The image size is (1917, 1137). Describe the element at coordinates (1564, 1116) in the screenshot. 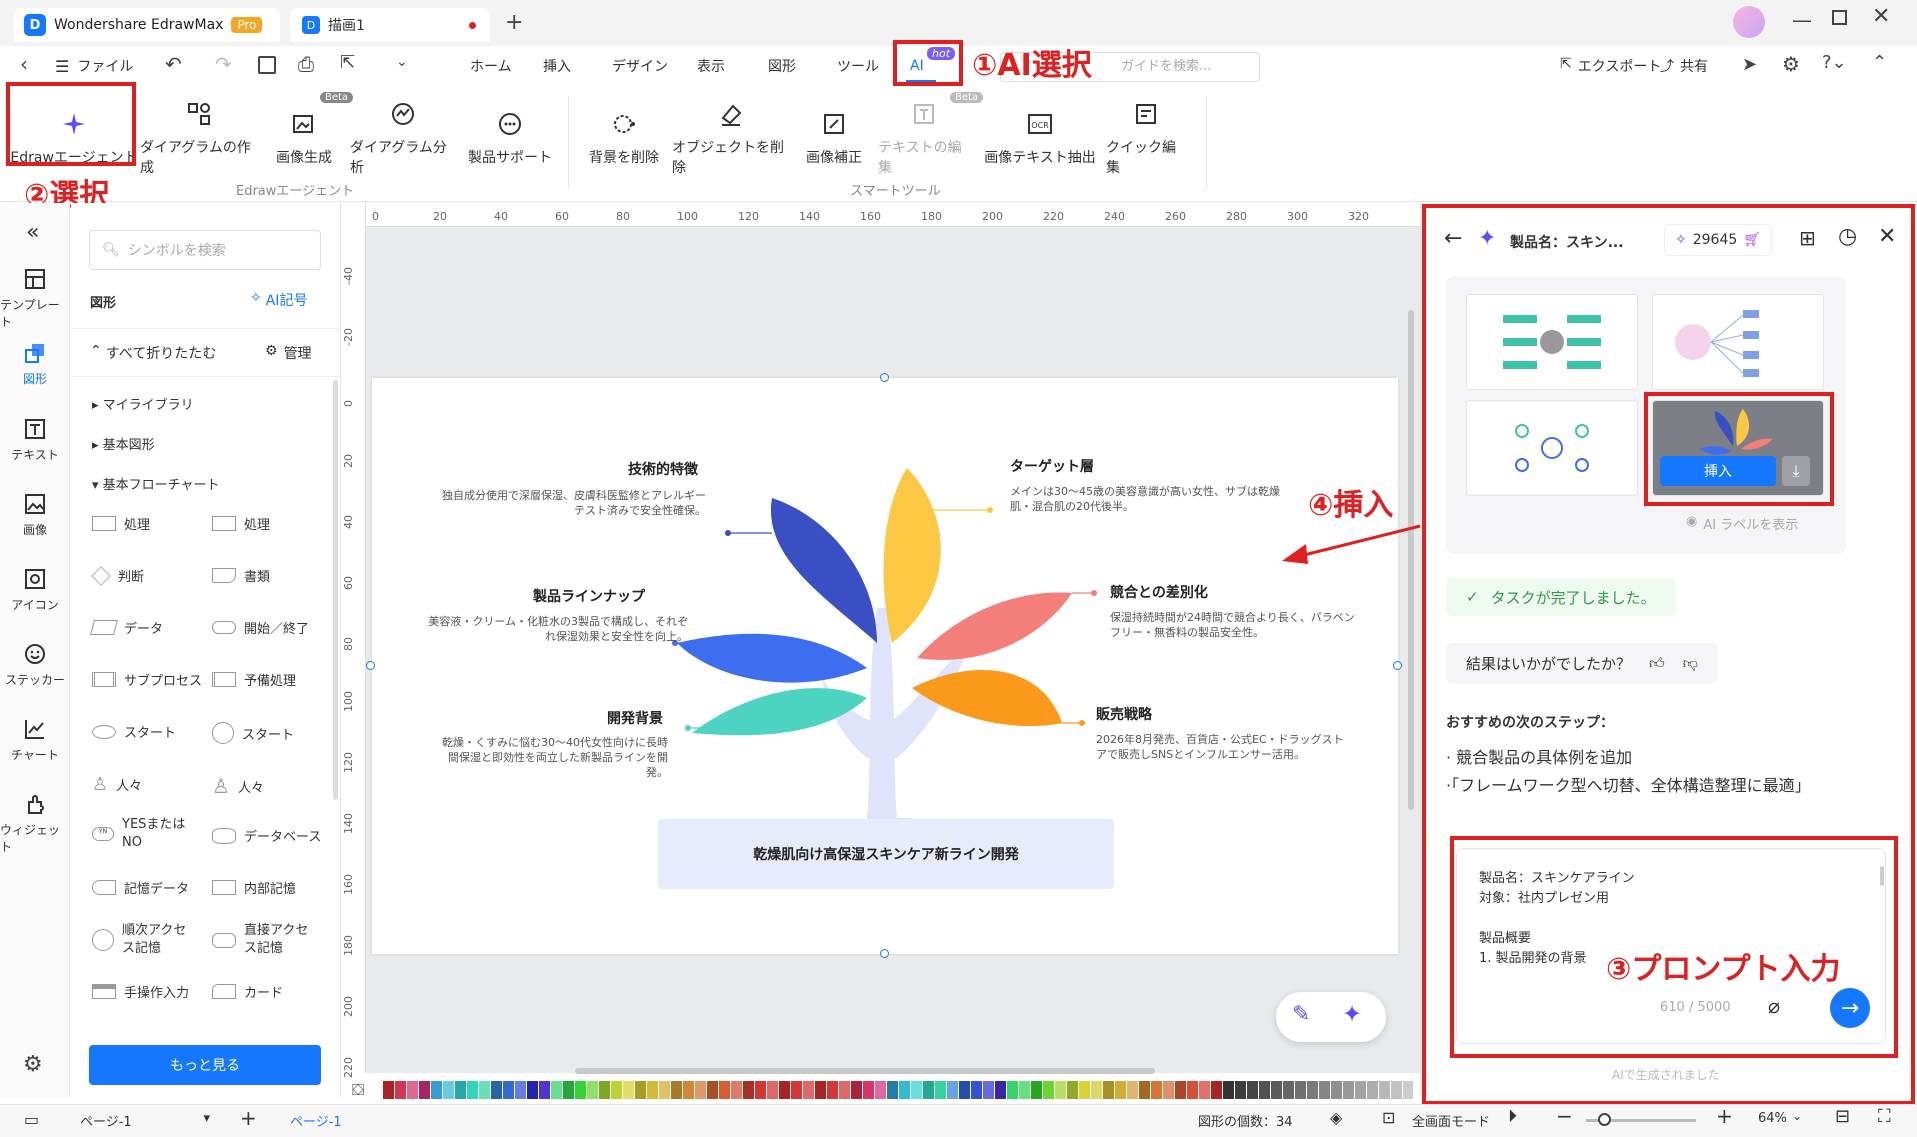

I see `zoom-out-button: −` at that location.